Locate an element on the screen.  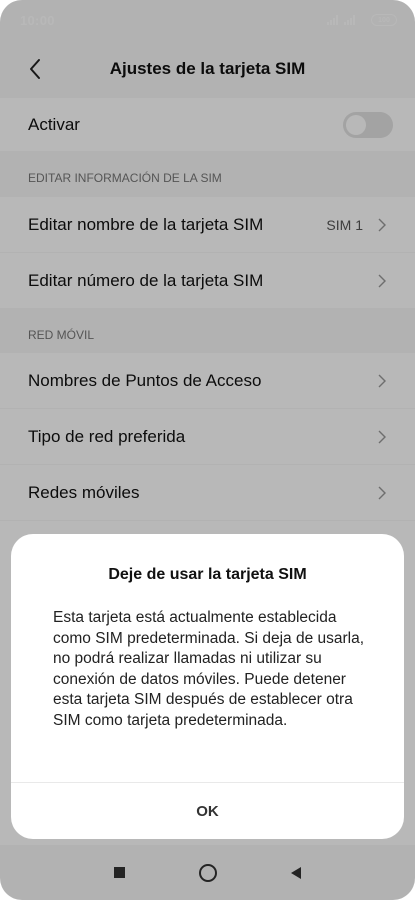
ok-button: OK is located at coordinates (207, 811).